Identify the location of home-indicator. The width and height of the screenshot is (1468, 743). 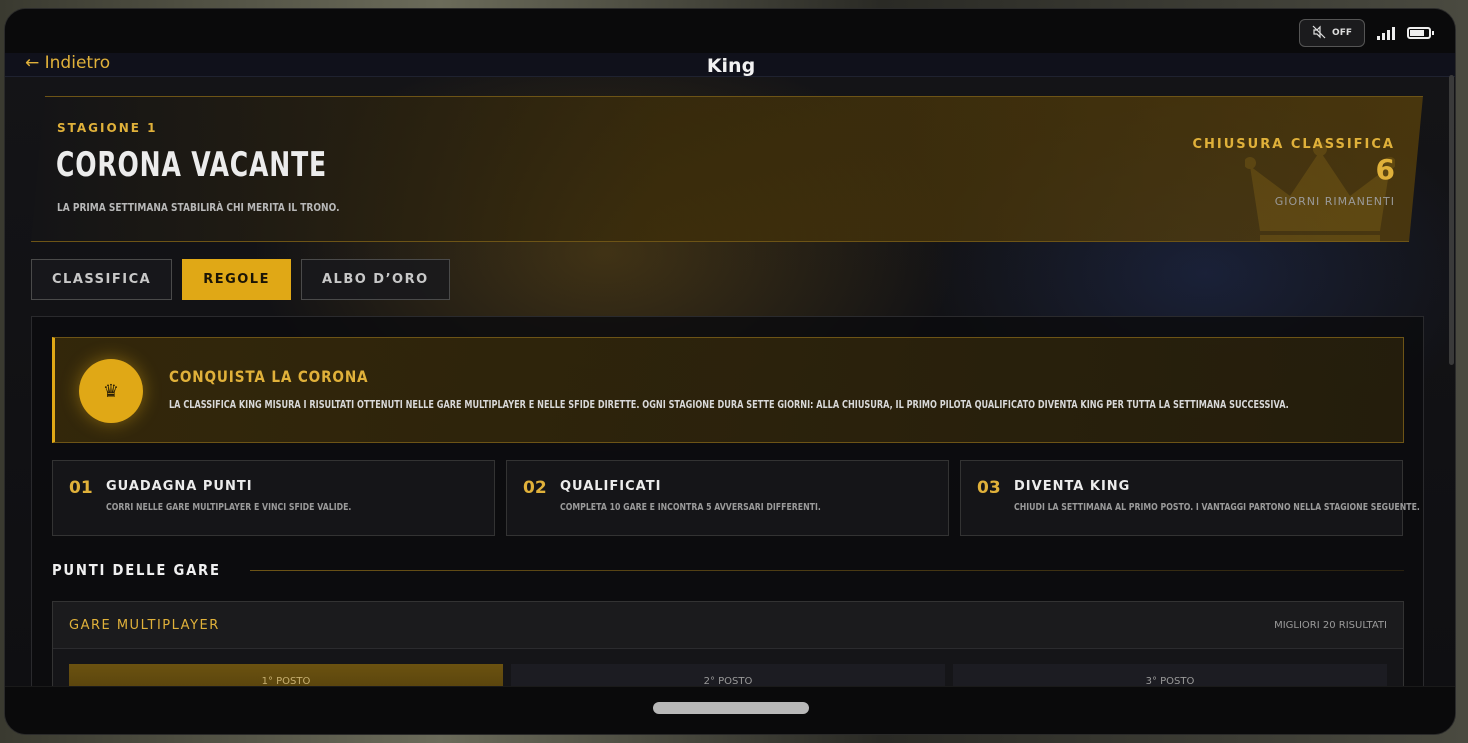
(731, 708).